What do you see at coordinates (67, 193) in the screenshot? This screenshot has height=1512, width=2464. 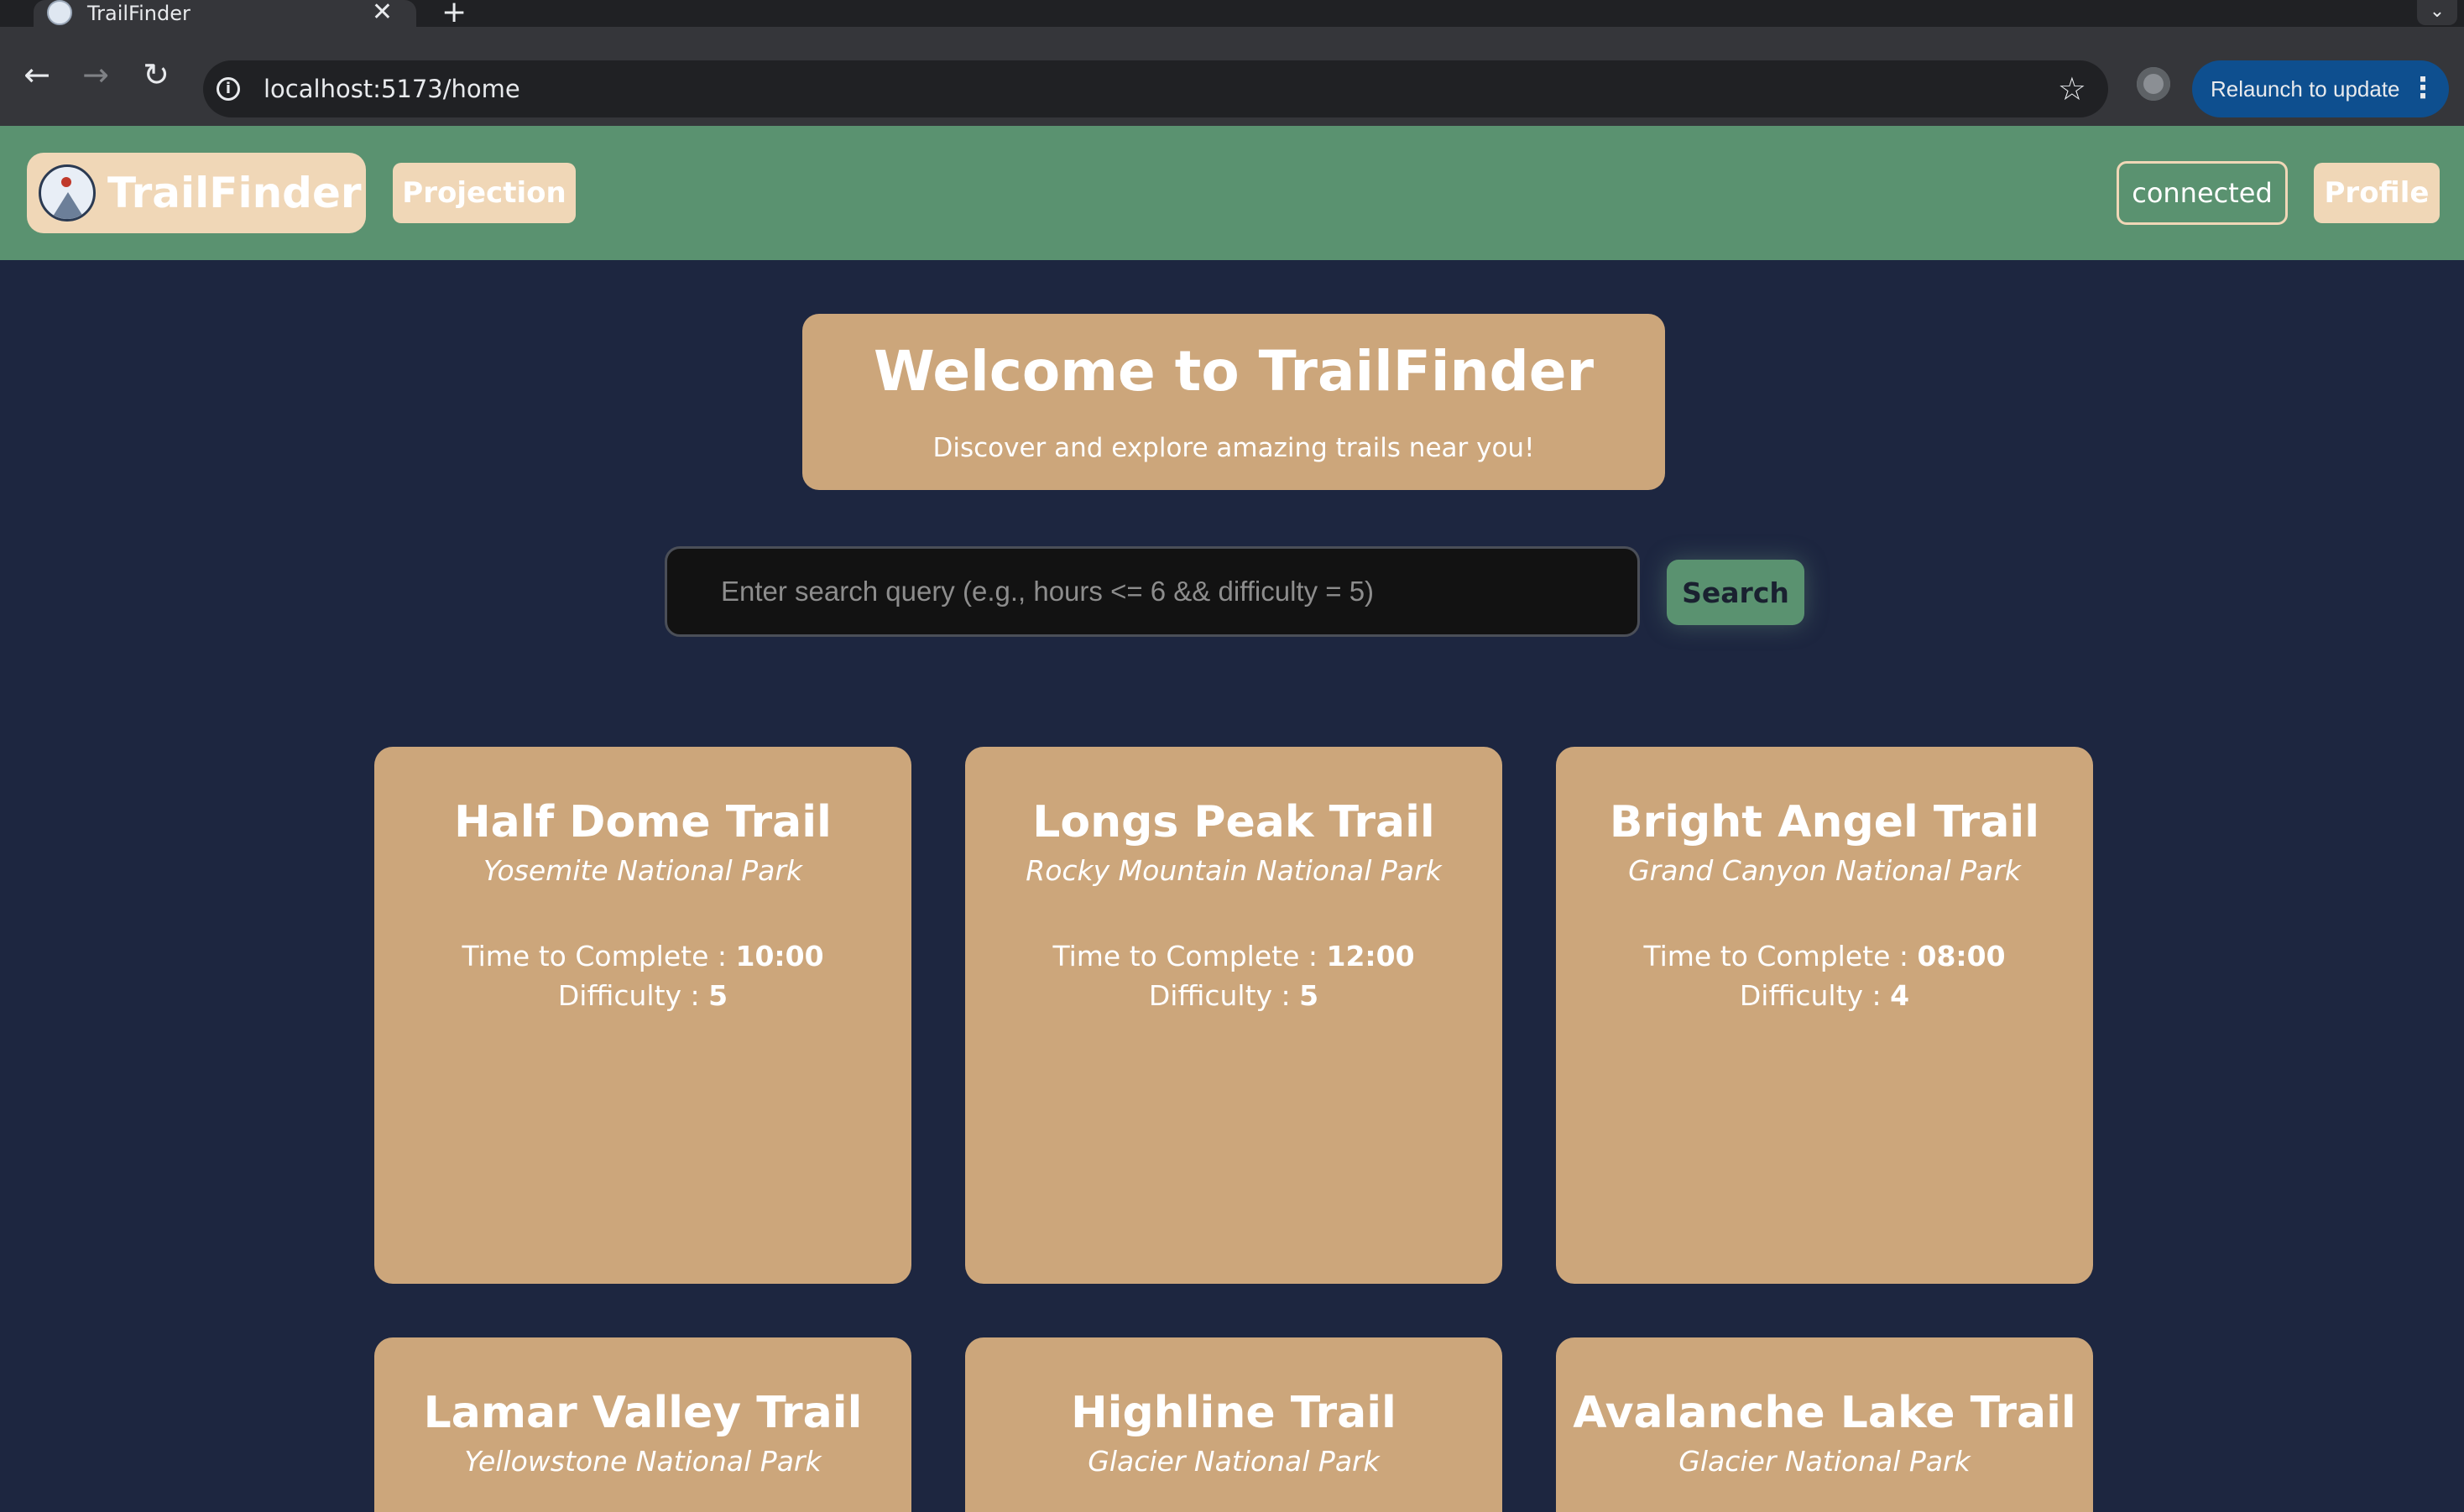 I see `trailfinder-logo-icon` at bounding box center [67, 193].